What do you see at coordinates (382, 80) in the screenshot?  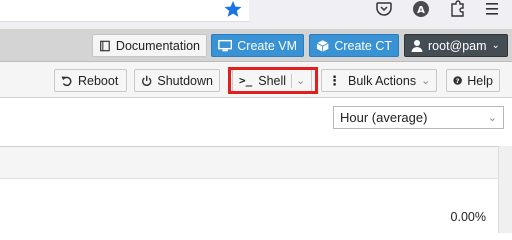 I see `bulk-actions-label: Bulk Actions` at bounding box center [382, 80].